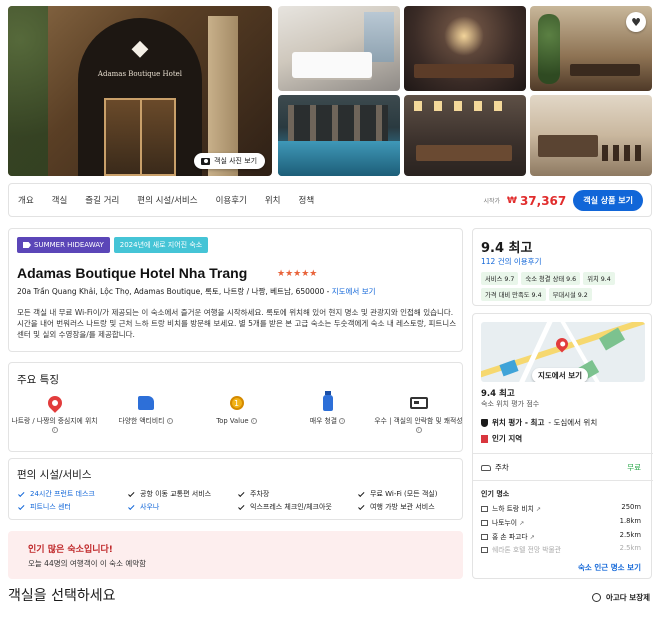  What do you see at coordinates (28, 91) in the screenshot?
I see `tree-decoration` at bounding box center [28, 91].